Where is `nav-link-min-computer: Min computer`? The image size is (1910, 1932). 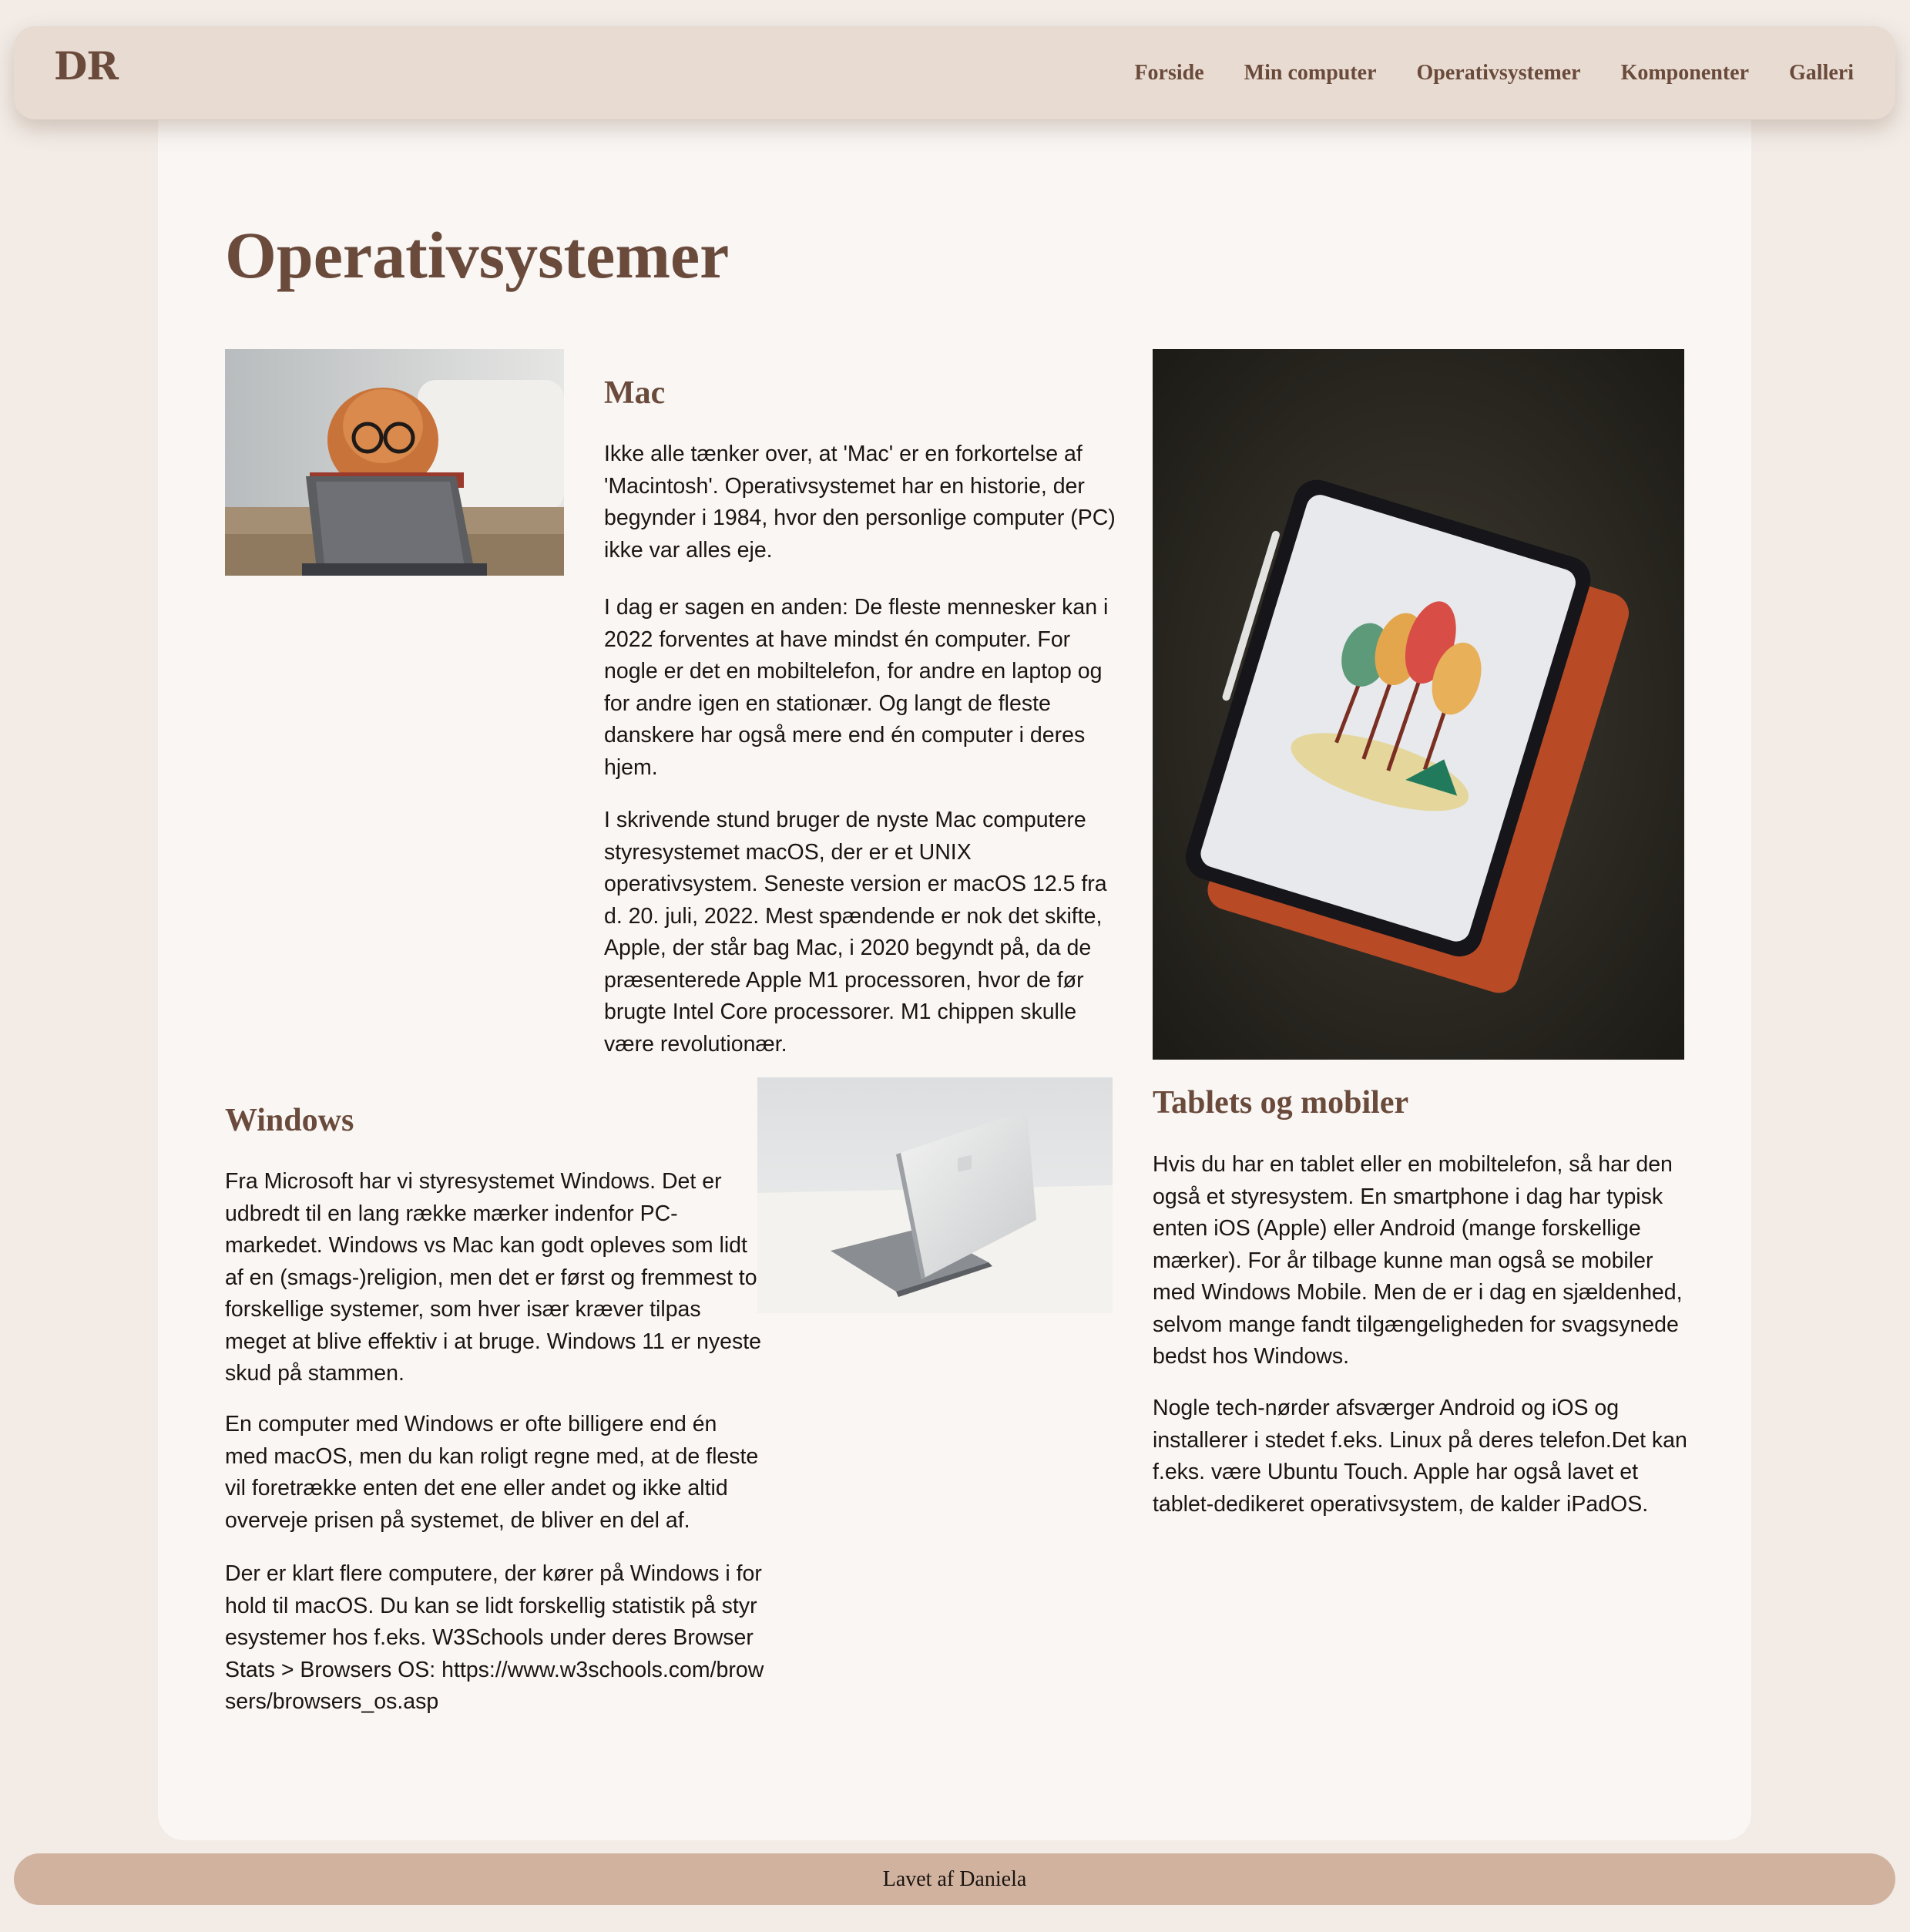 nav-link-min-computer: Min computer is located at coordinates (1311, 73).